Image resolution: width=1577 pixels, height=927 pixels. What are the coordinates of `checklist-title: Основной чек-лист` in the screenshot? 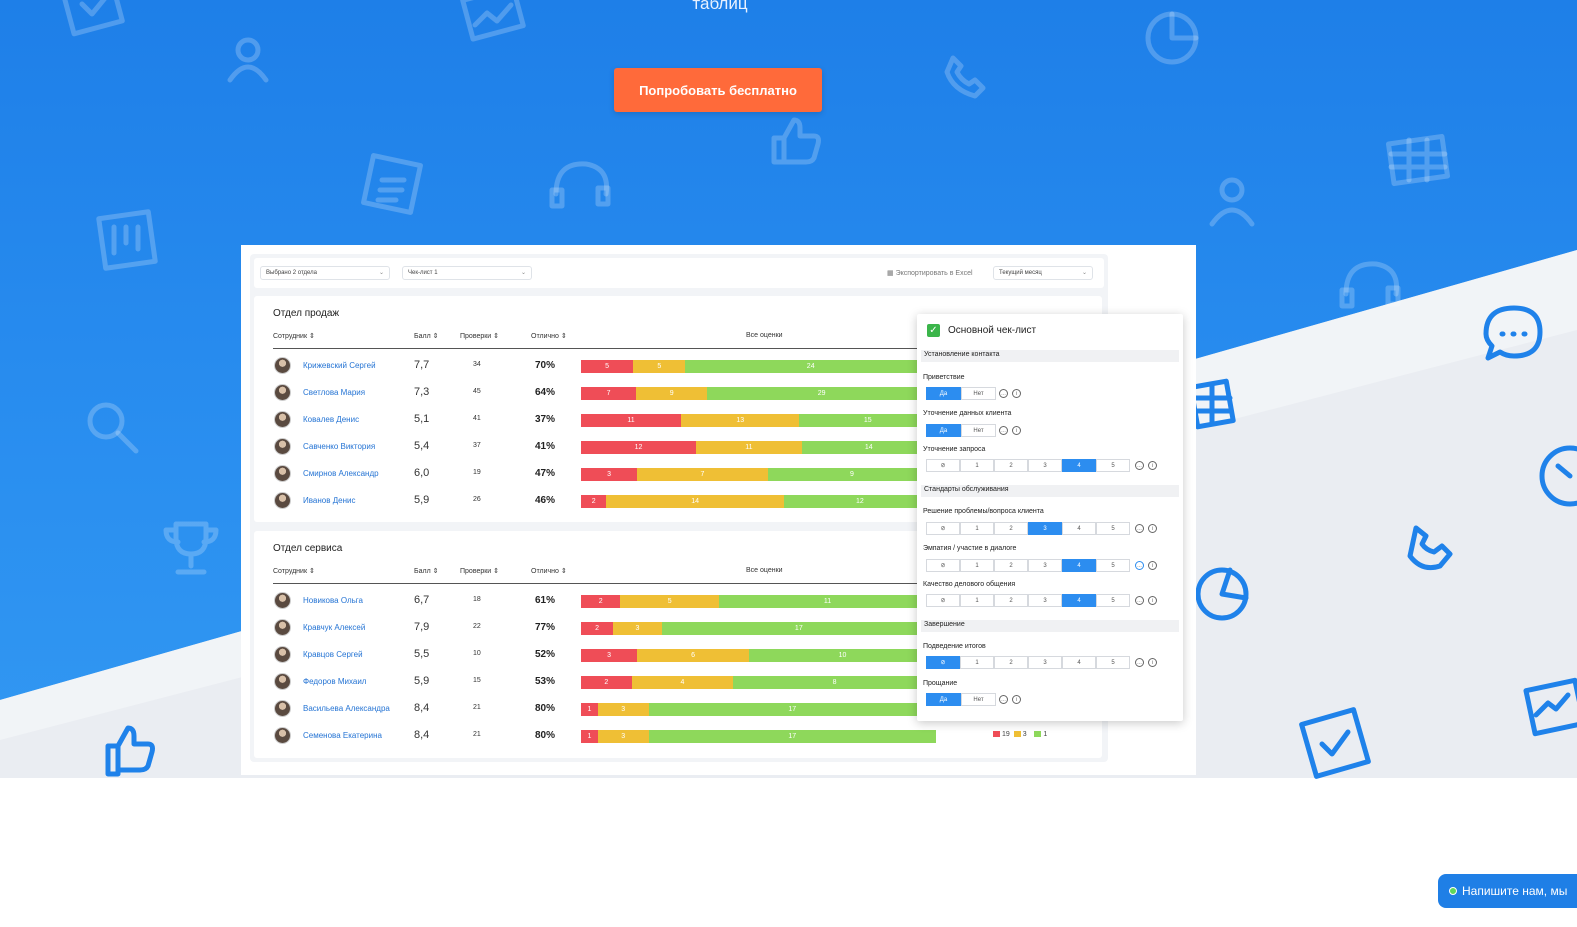 It's located at (992, 330).